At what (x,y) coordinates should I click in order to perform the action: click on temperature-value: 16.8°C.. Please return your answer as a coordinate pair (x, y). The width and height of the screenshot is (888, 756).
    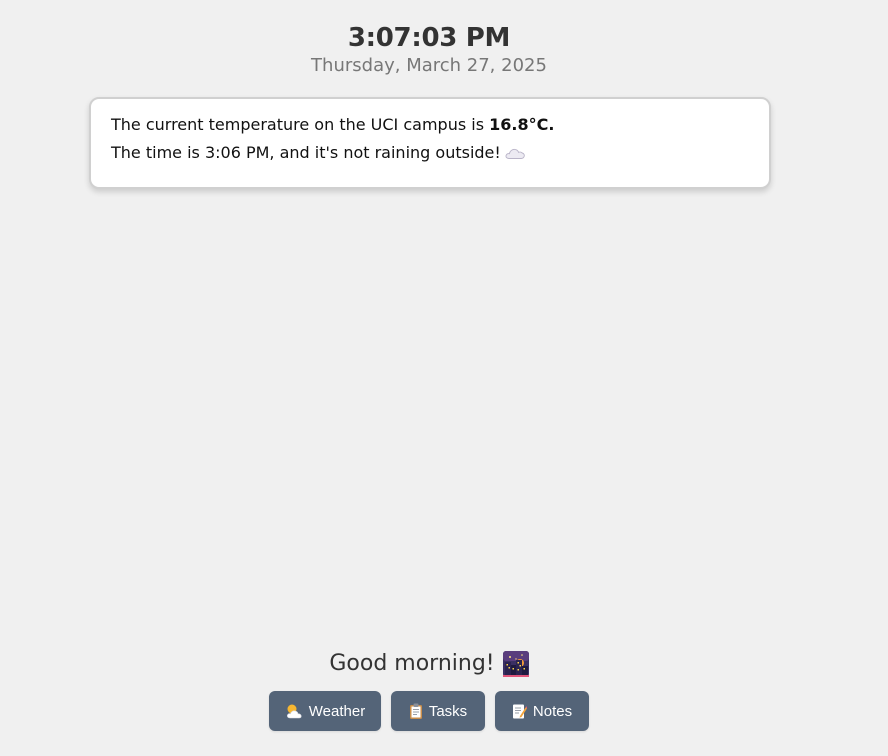
    Looking at the image, I should click on (522, 124).